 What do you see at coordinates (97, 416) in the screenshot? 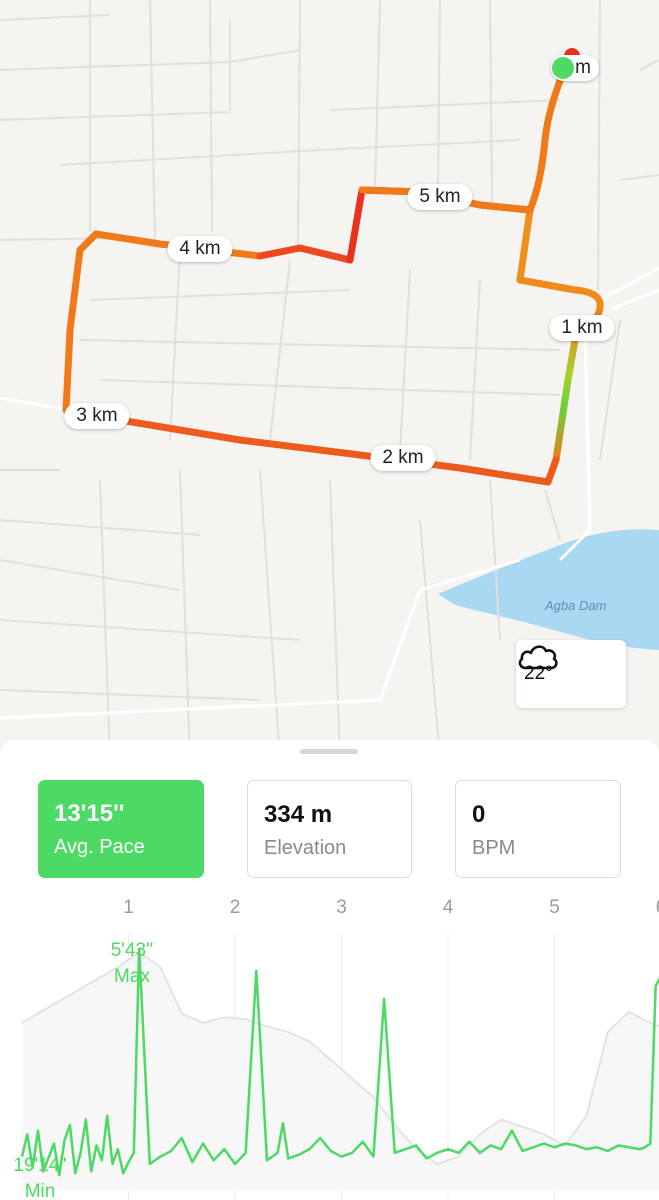
I see `km-marker-3: 3 km` at bounding box center [97, 416].